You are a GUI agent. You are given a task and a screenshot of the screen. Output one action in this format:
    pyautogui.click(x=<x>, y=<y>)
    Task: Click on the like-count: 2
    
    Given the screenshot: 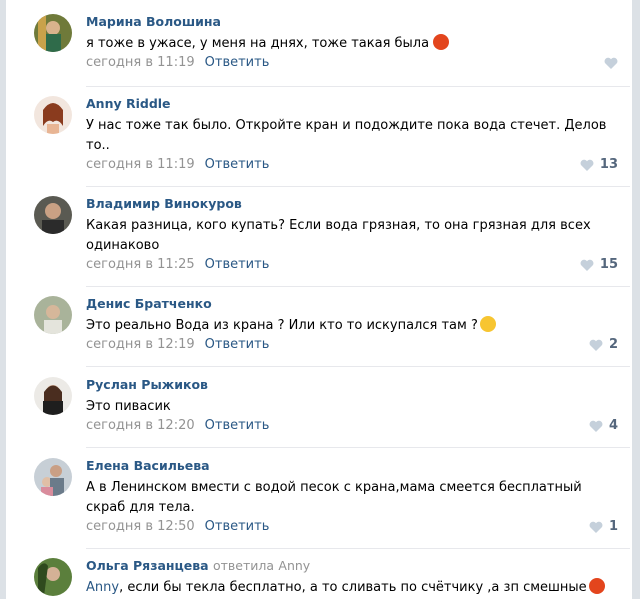 What is the action you would take?
    pyautogui.click(x=613, y=344)
    